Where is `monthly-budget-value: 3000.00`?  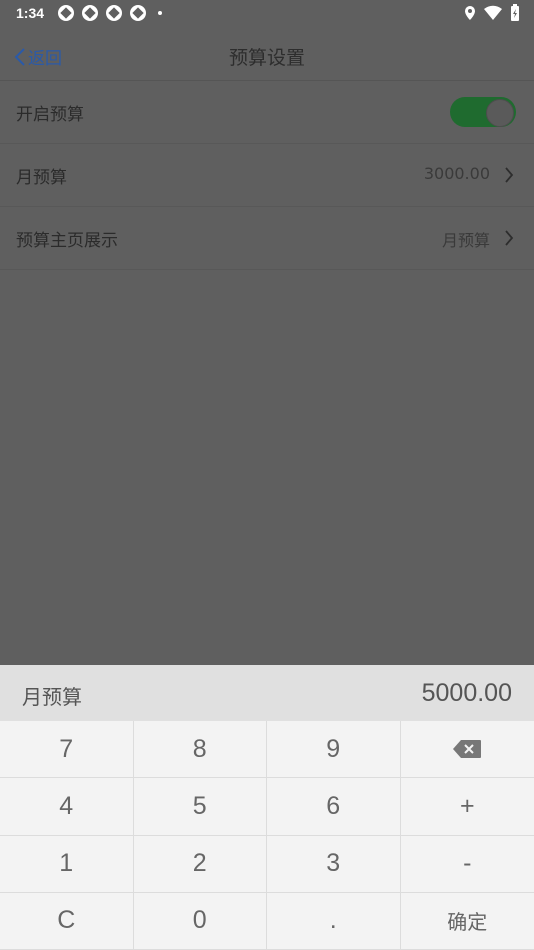 monthly-budget-value: 3000.00 is located at coordinates (456, 173).